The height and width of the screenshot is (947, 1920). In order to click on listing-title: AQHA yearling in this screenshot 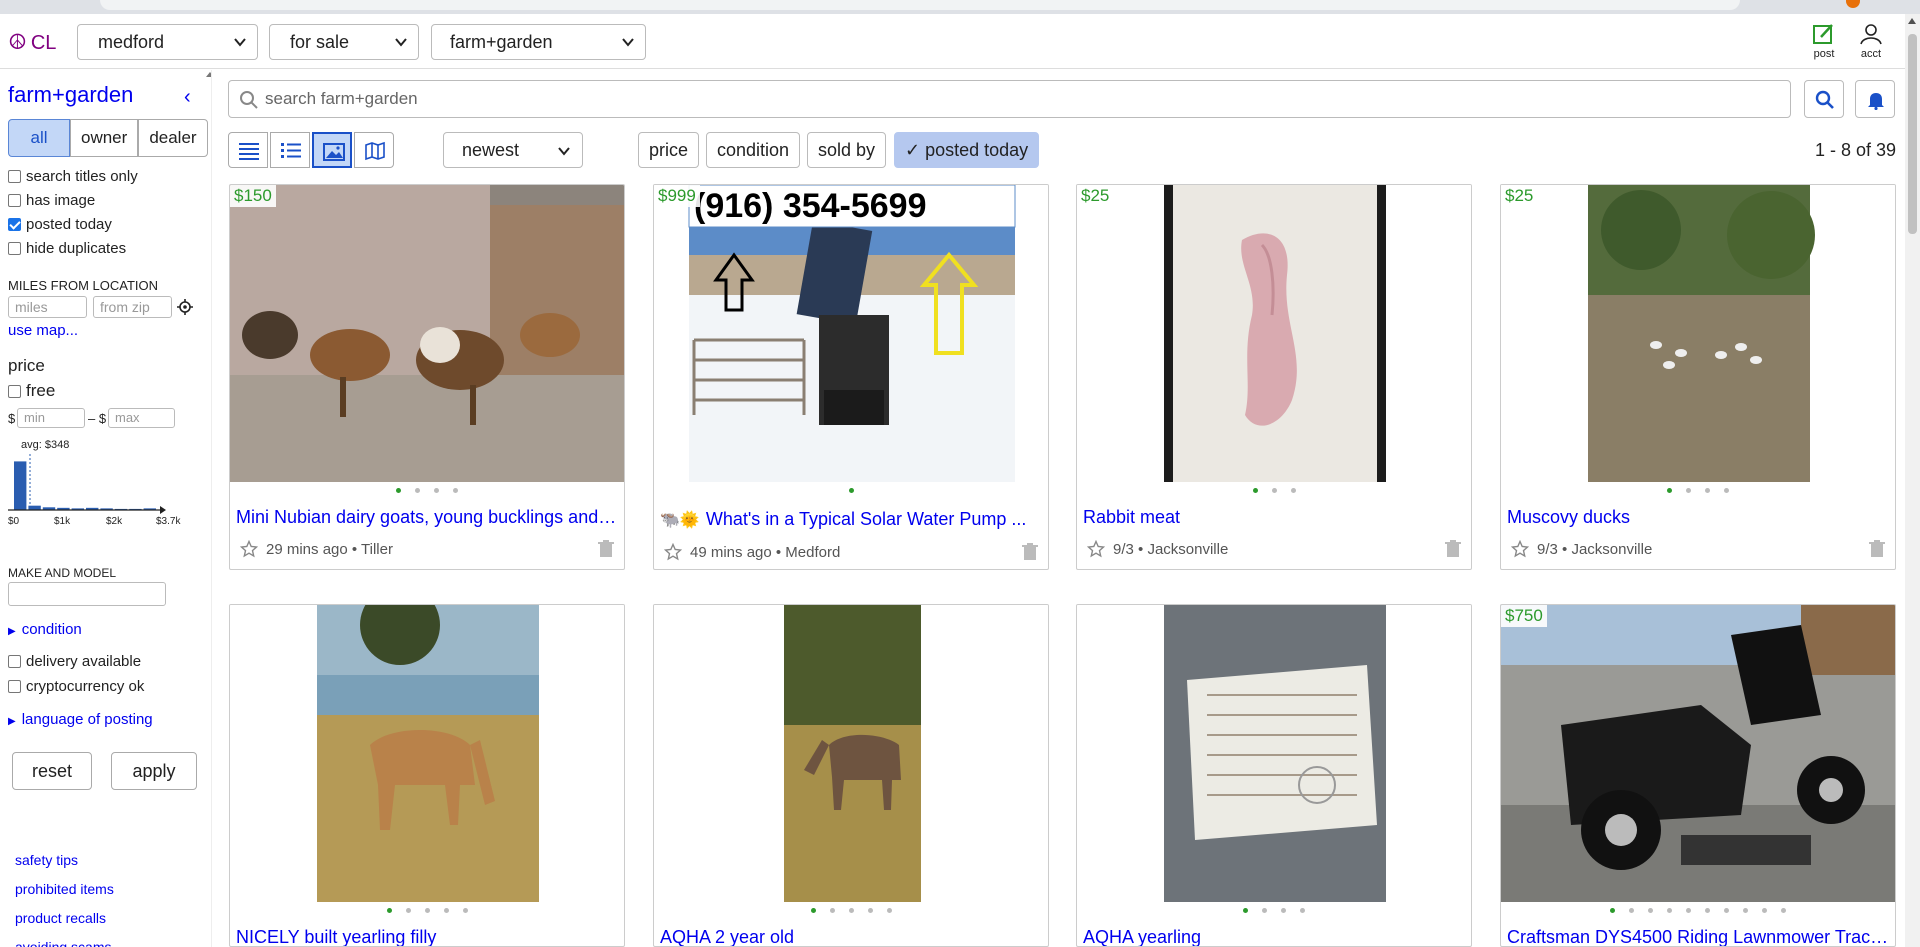, I will do `click(1274, 936)`.